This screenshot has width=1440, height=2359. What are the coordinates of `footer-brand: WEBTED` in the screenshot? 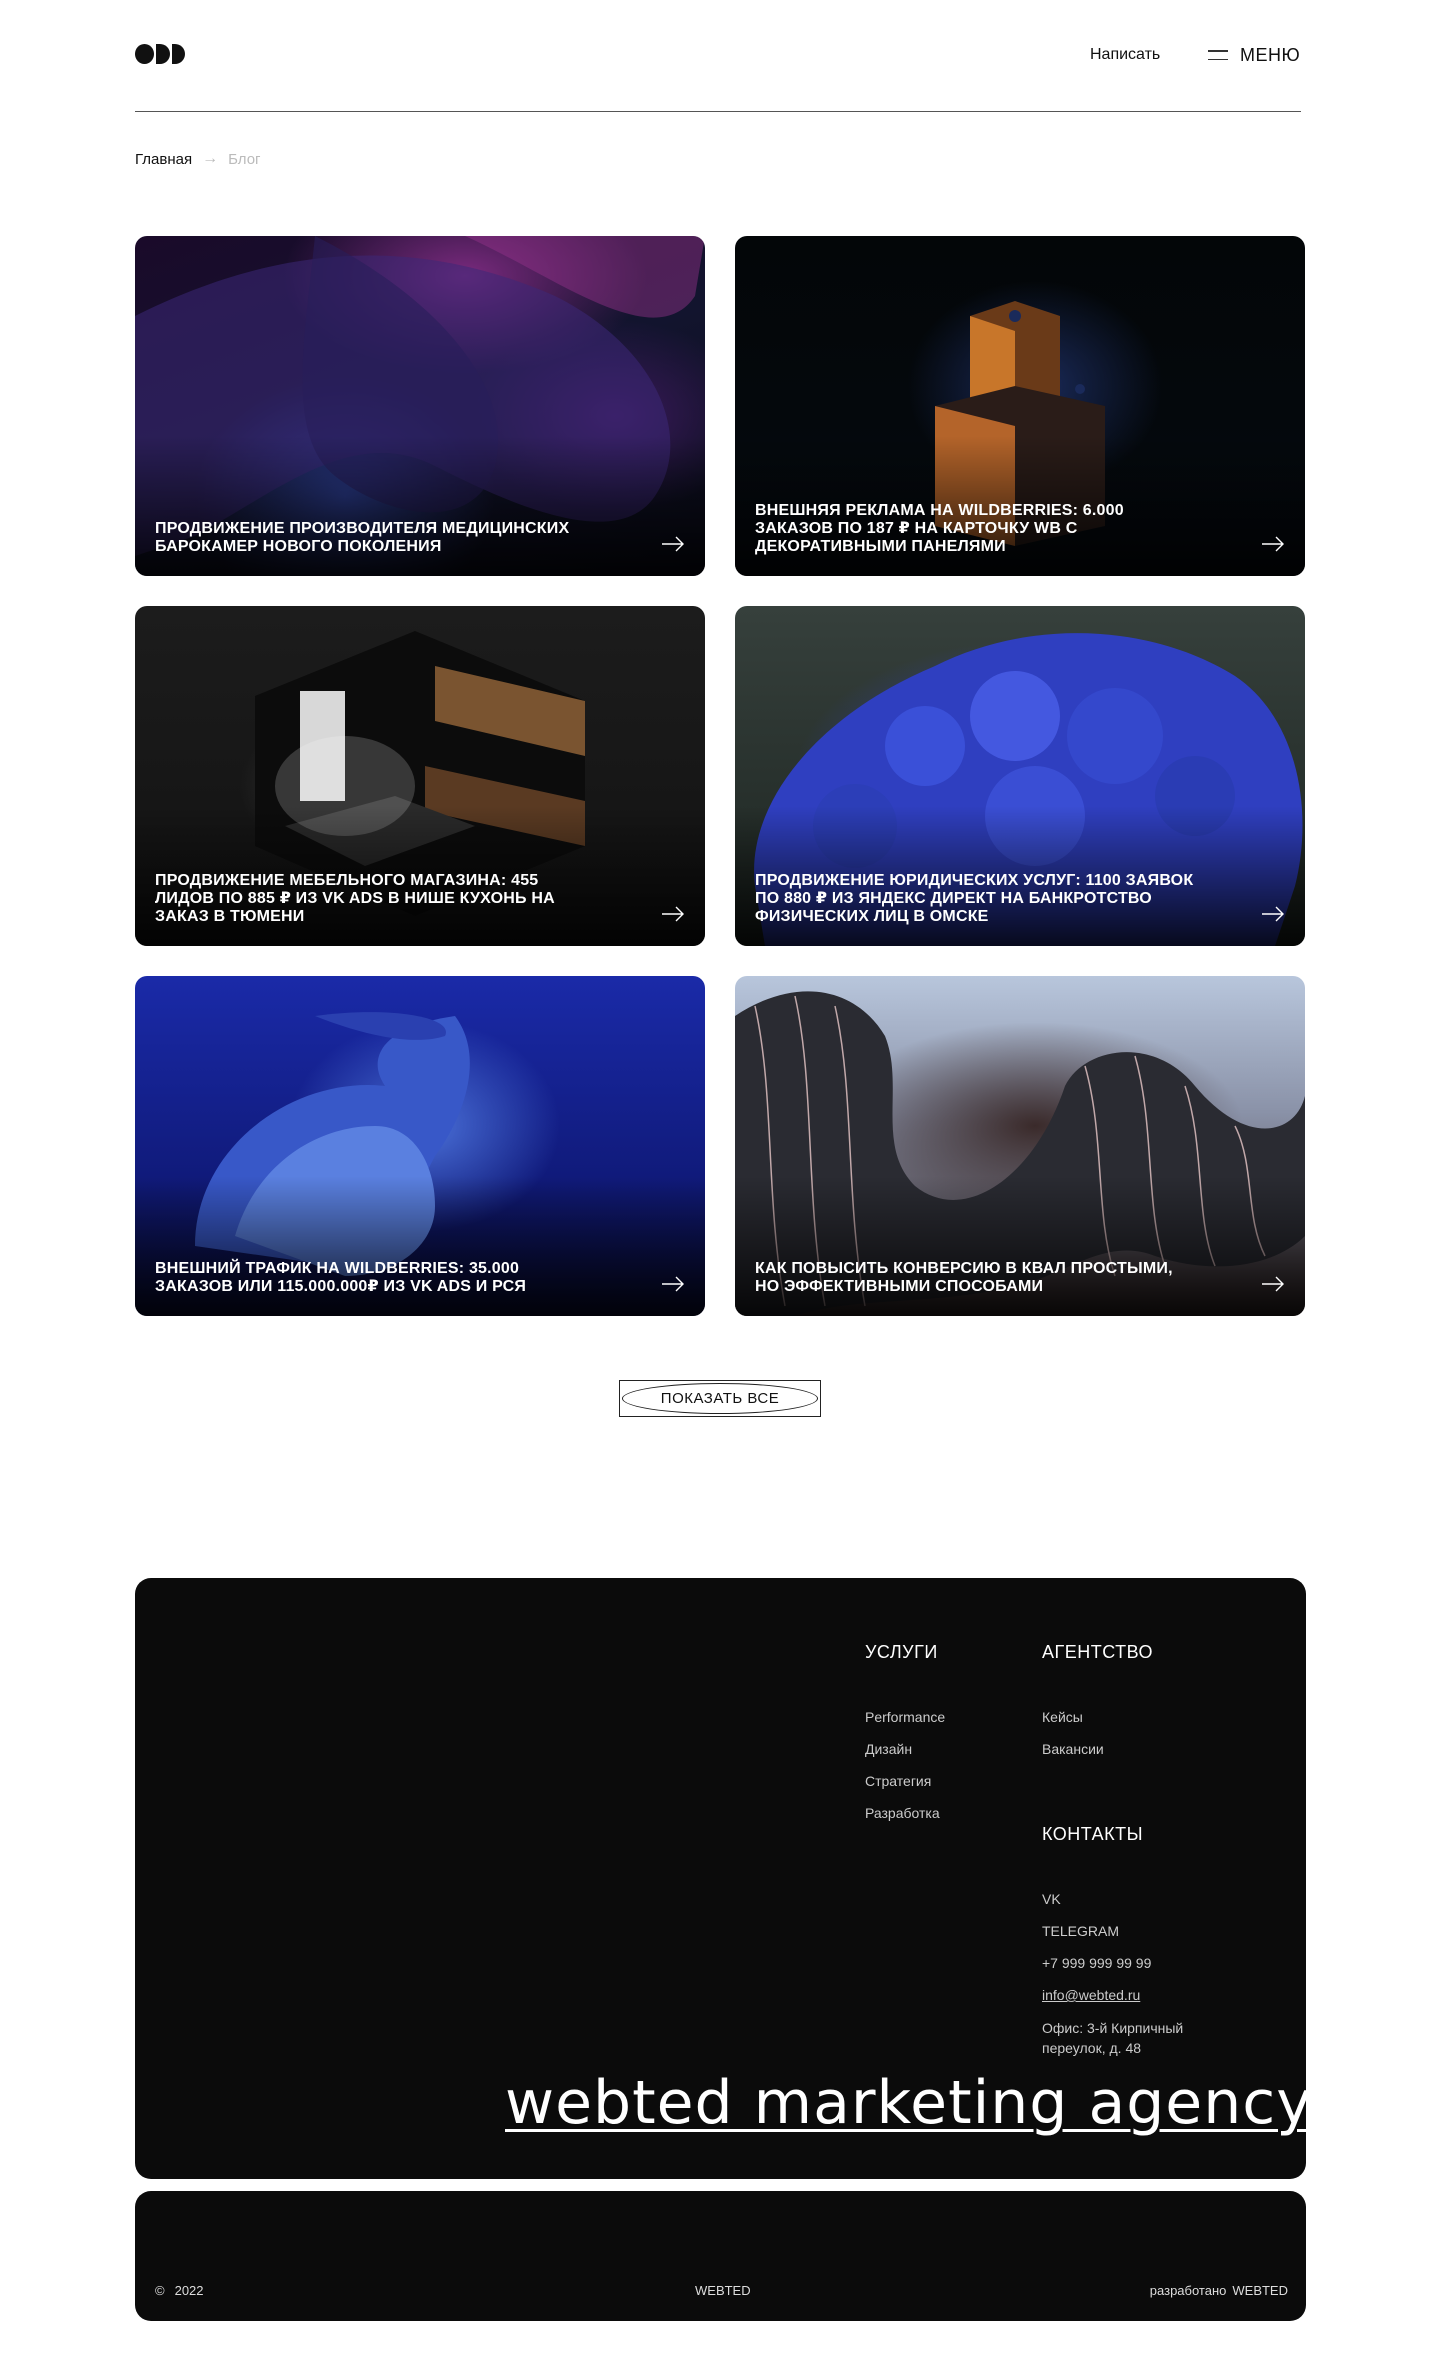 It's located at (723, 2290).